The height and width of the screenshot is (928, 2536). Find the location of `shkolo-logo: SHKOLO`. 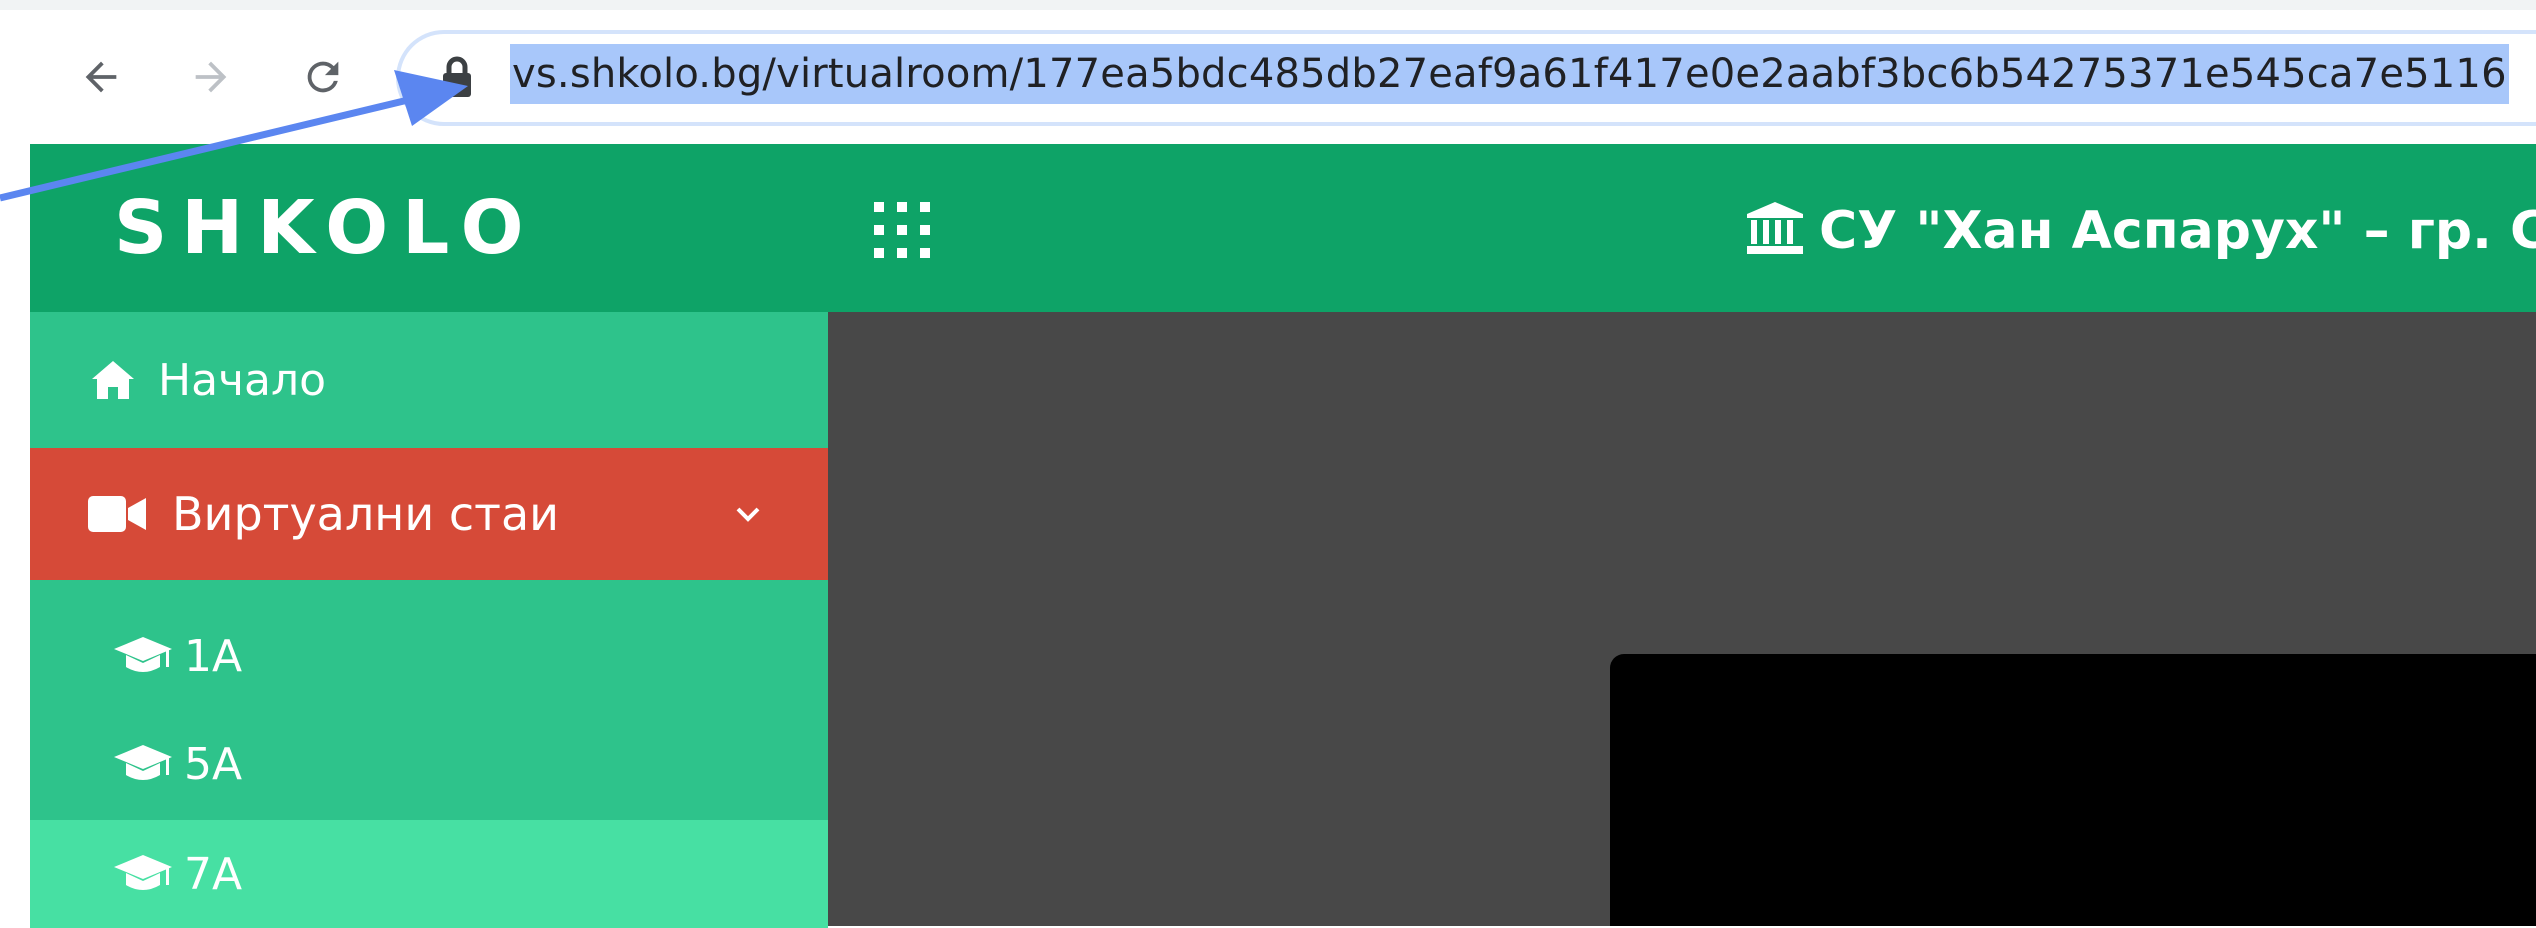

shkolo-logo: SHKOLO is located at coordinates (326, 228).